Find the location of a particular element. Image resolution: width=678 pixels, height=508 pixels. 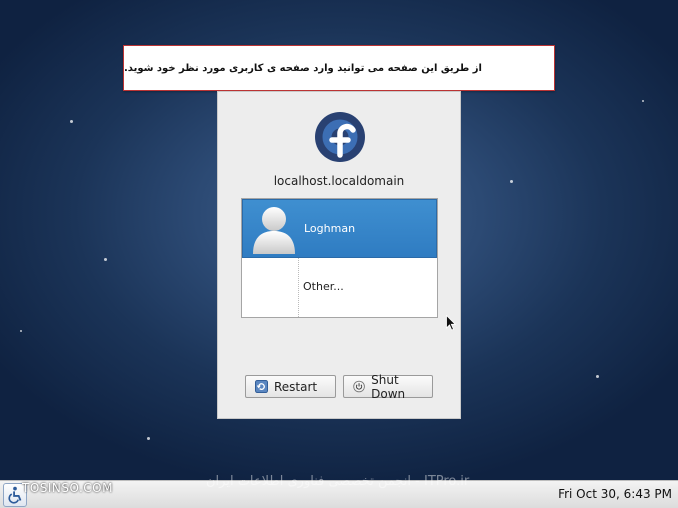

watermark-left: TOSINSO.COM is located at coordinates (67, 488).